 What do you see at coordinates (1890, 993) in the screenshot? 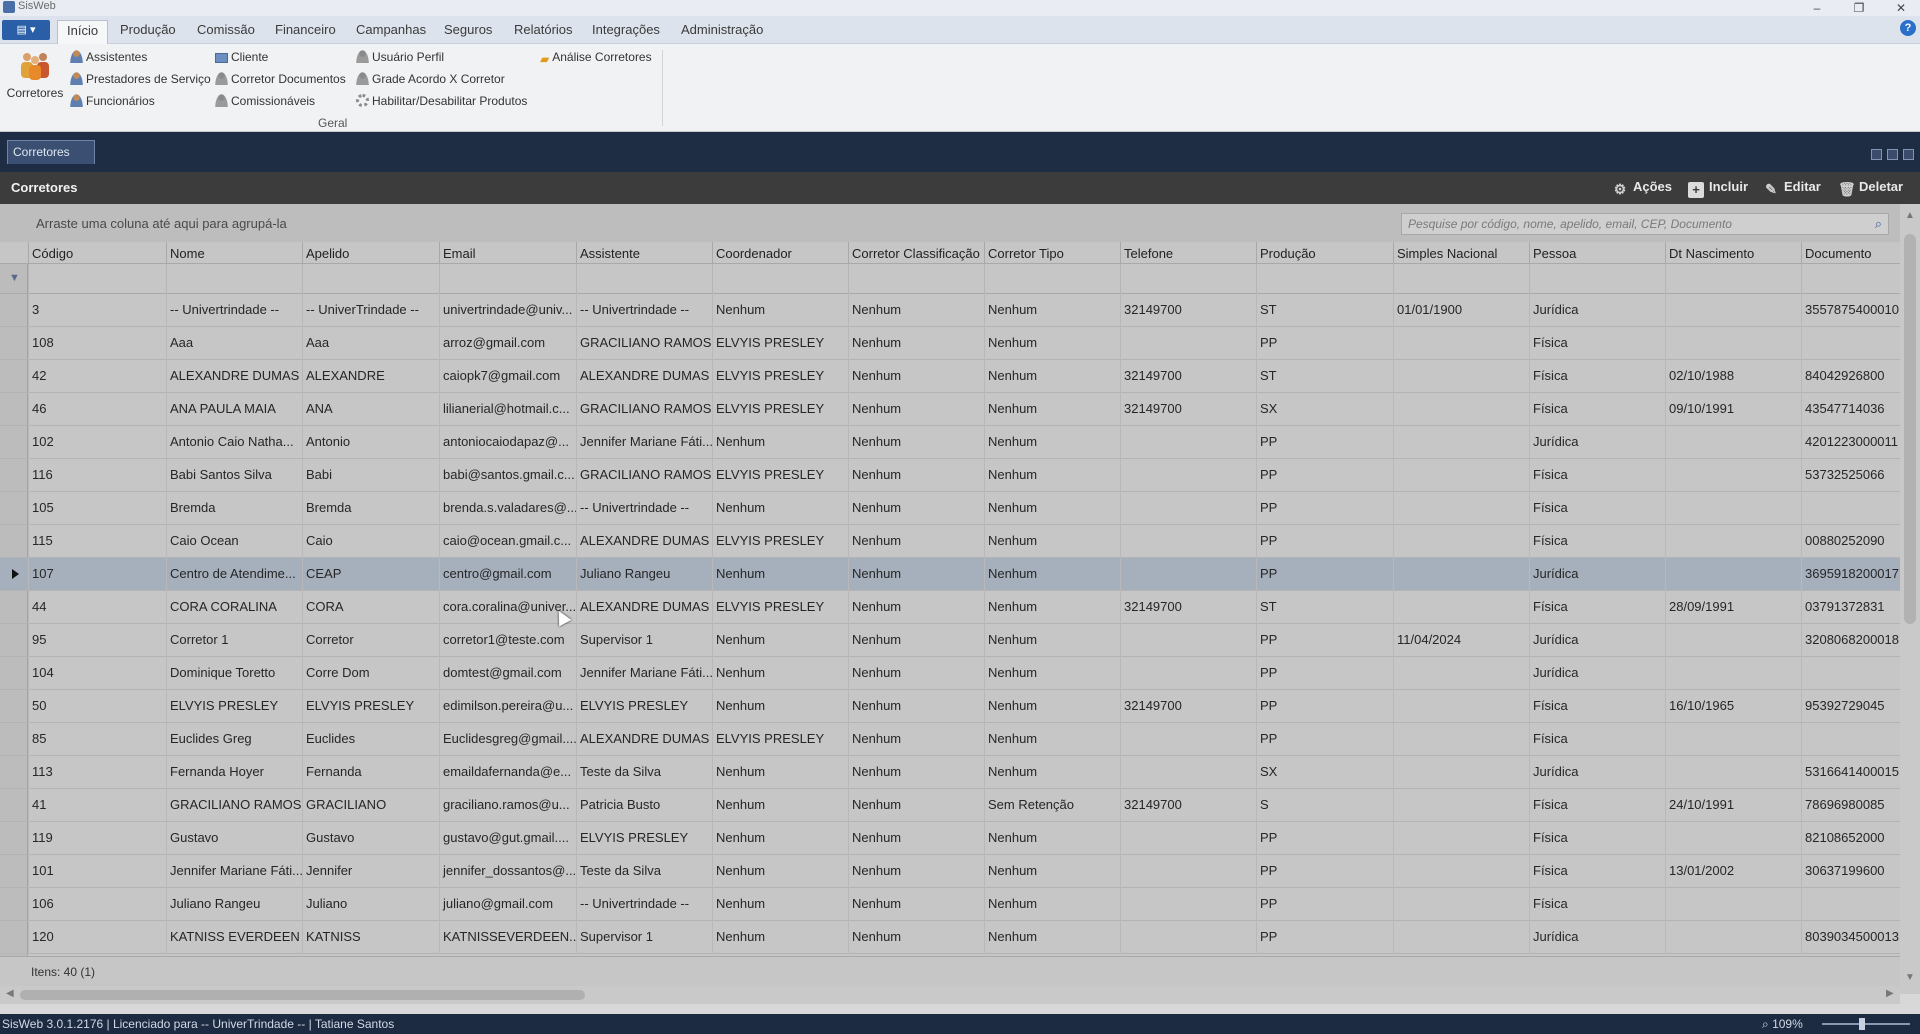
I see `scroll-right-icon: ▶` at bounding box center [1890, 993].